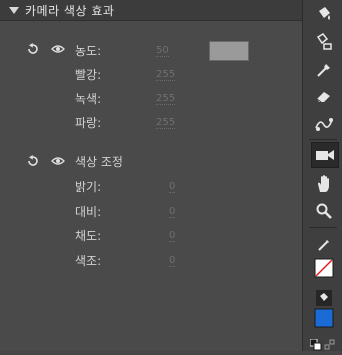 The image size is (342, 355). Describe the element at coordinates (172, 236) in the screenshot. I see `saturation-value: 0` at that location.